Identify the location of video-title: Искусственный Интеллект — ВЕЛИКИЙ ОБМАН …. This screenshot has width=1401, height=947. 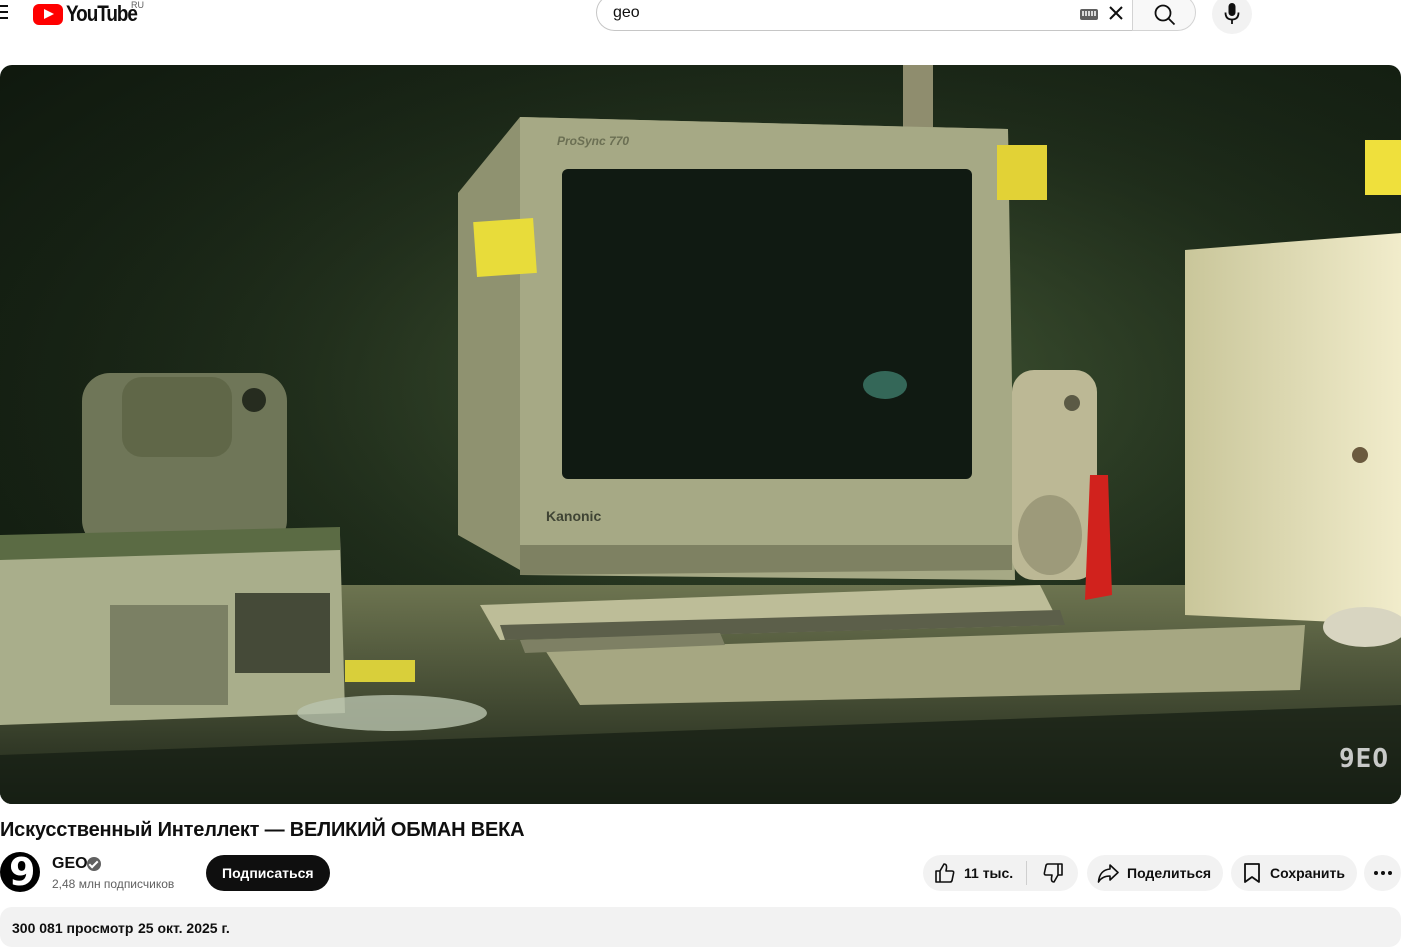
(262, 830).